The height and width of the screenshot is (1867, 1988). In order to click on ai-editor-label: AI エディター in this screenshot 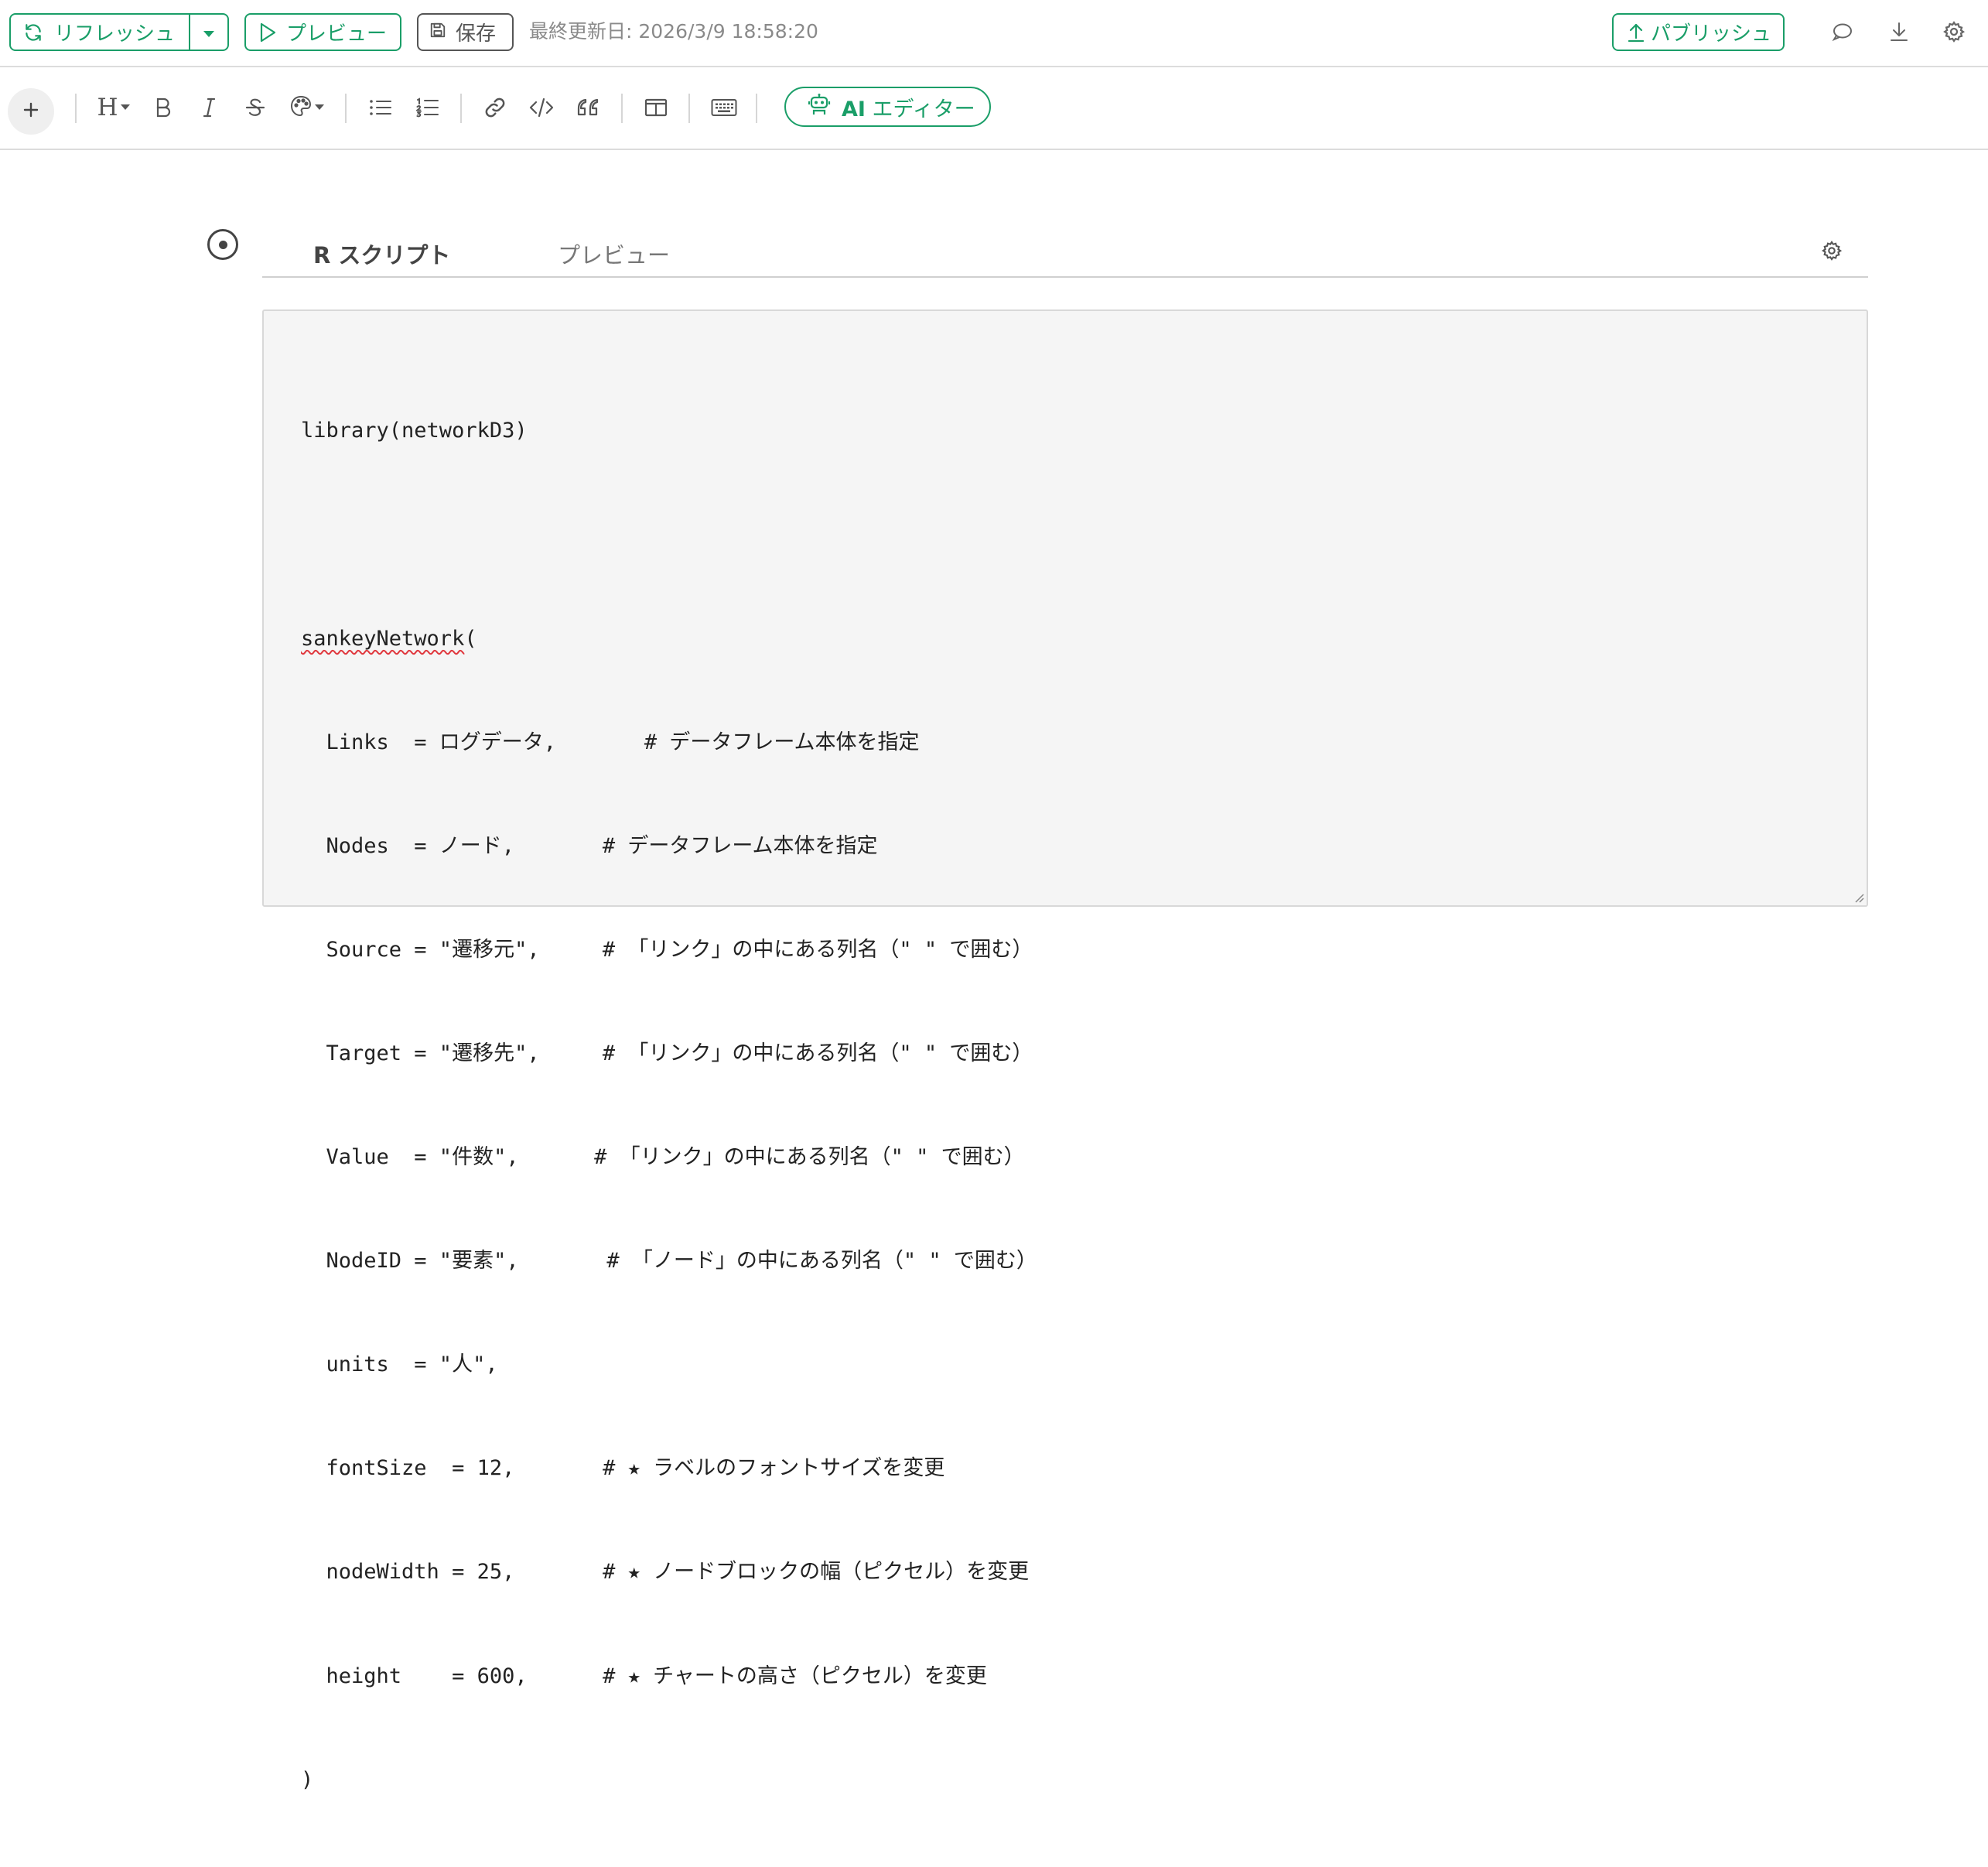, I will do `click(909, 109)`.